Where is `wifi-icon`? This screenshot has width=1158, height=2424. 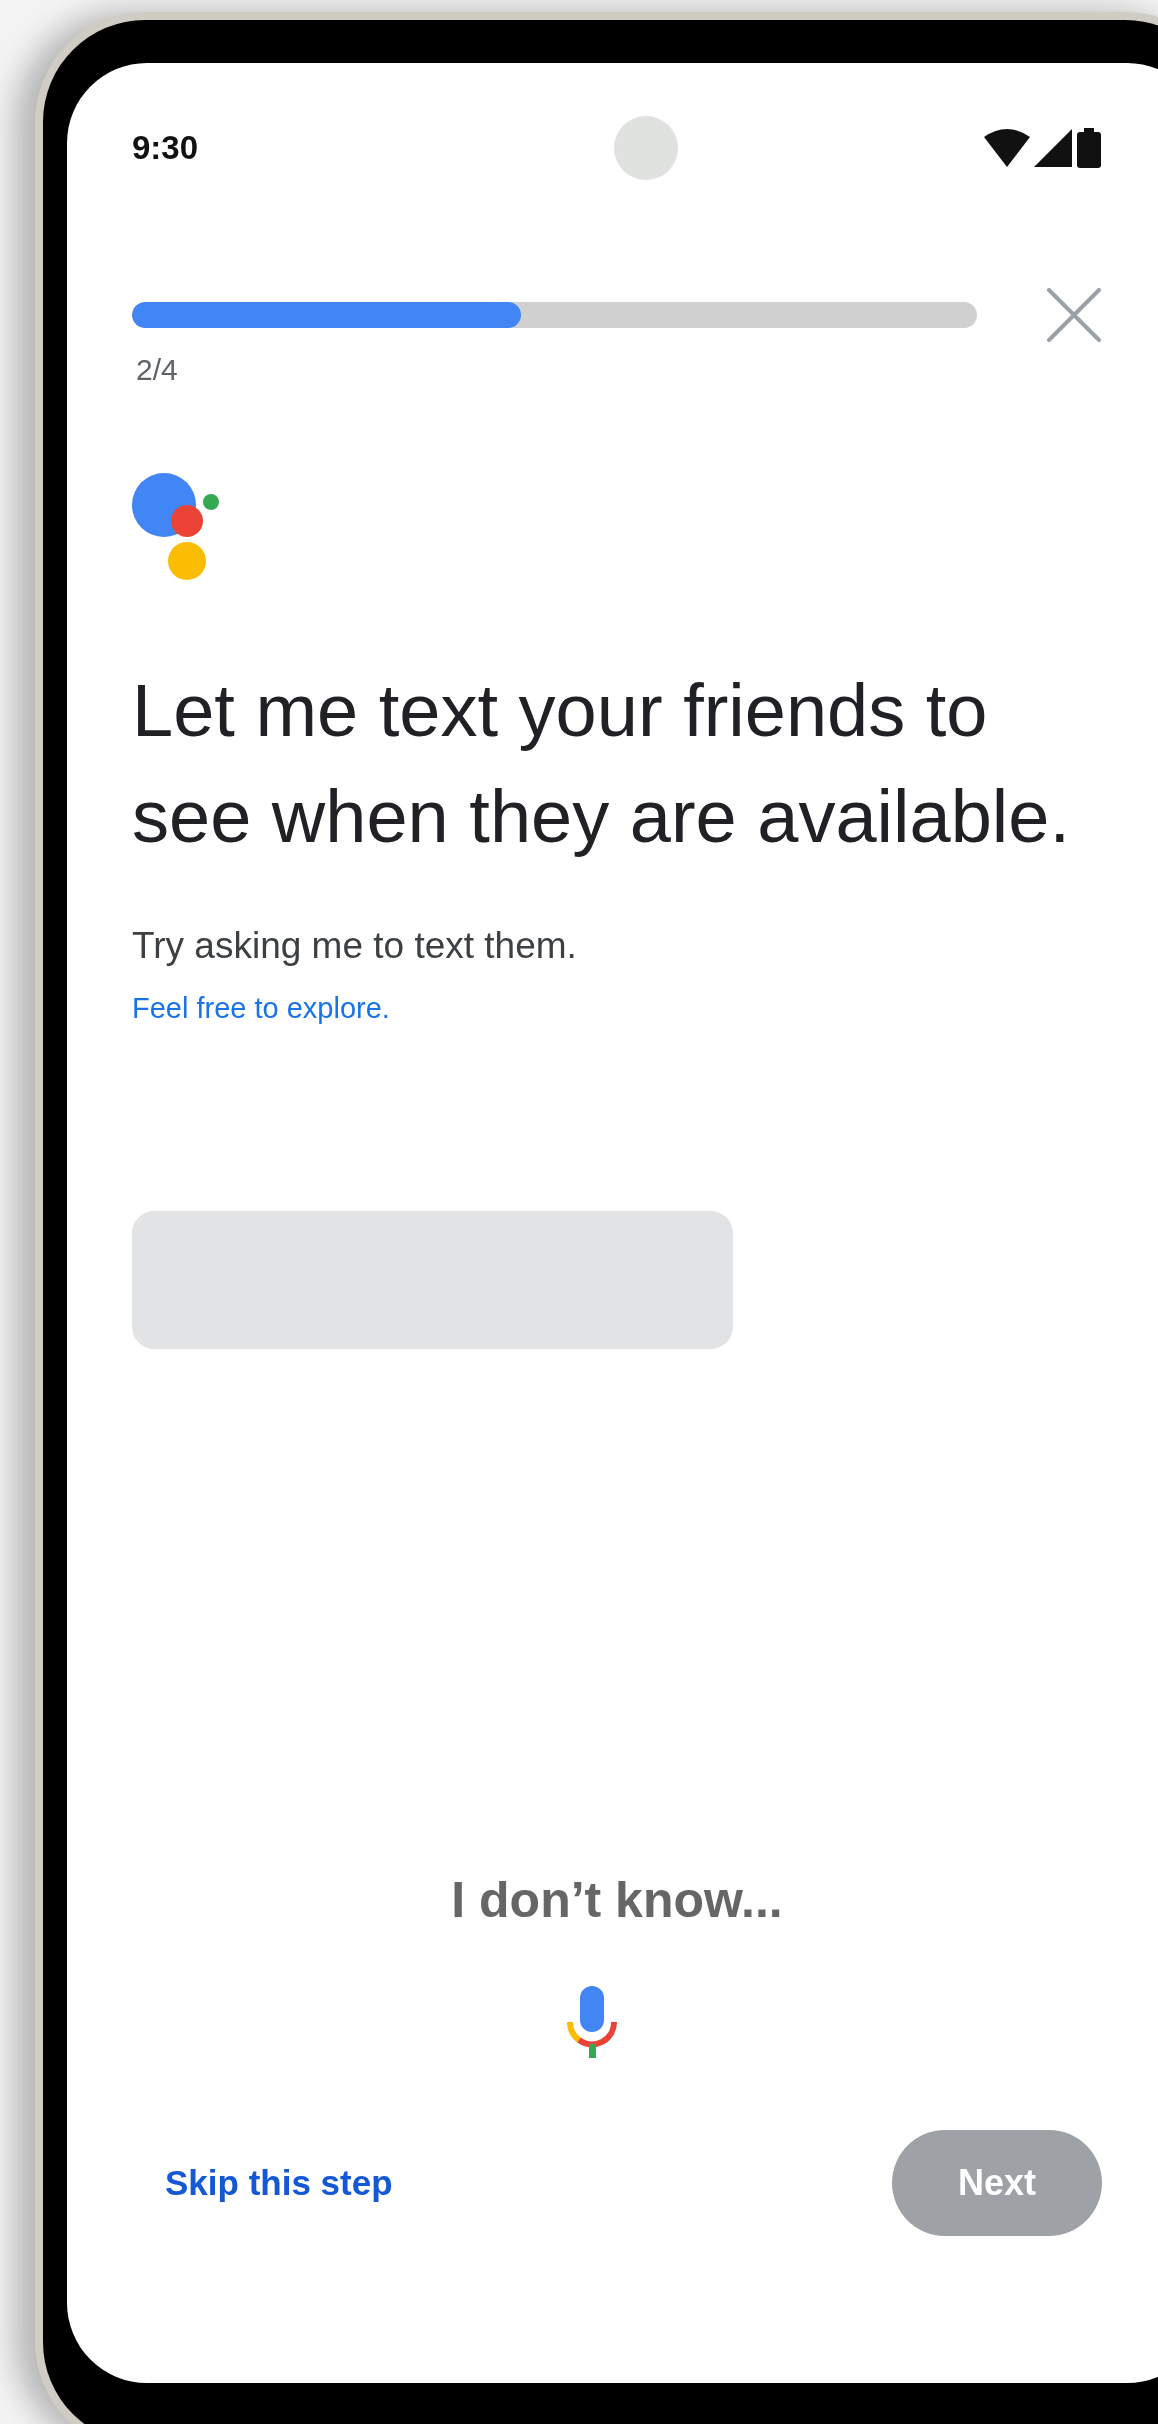
wifi-icon is located at coordinates (1007, 148).